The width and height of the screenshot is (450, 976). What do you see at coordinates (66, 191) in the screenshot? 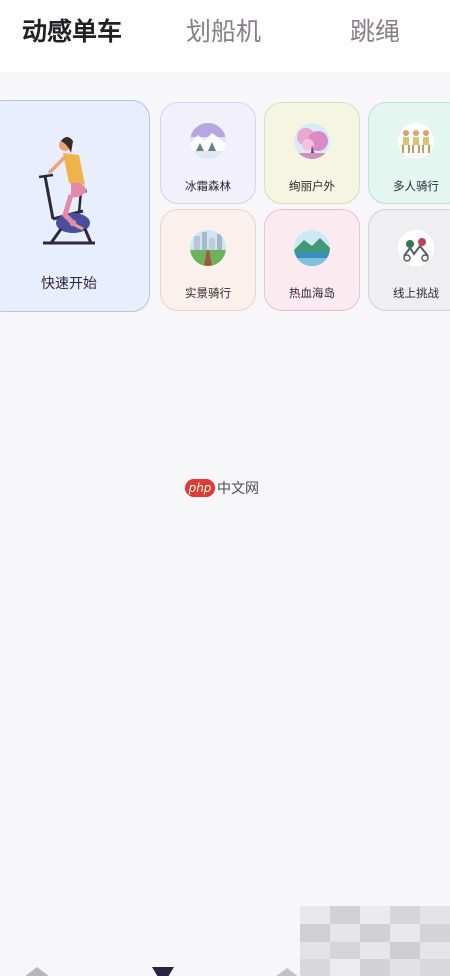
I see `exercise-bike-icon` at bounding box center [66, 191].